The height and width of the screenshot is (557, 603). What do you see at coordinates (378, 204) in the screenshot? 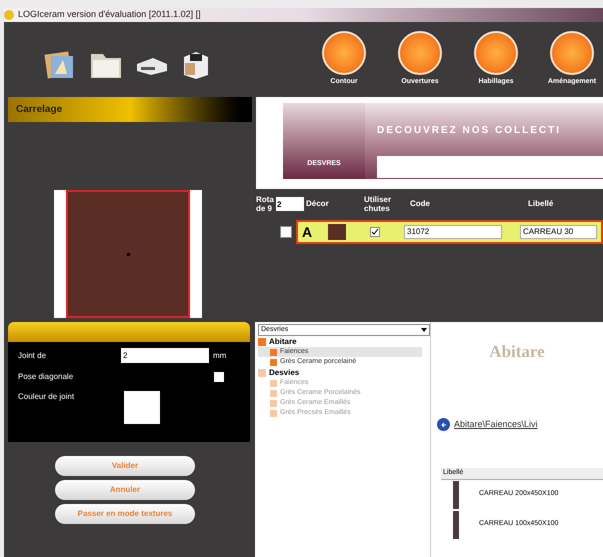
I see `column-header: Utiliser chutes` at bounding box center [378, 204].